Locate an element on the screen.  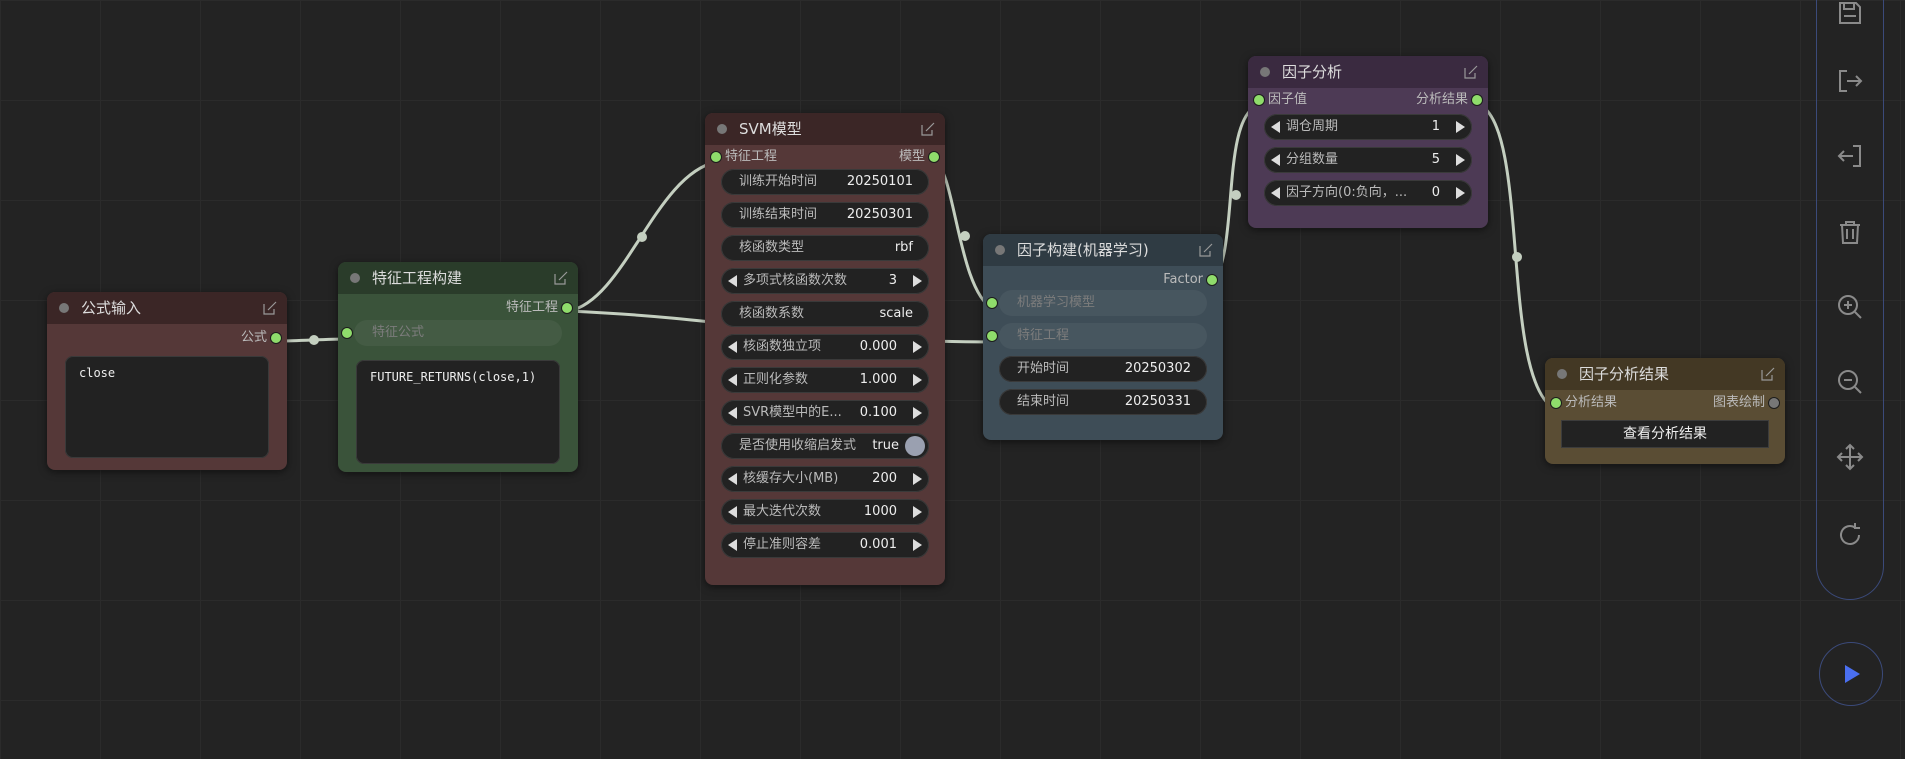
zoom-out-icon is located at coordinates (1850, 382).